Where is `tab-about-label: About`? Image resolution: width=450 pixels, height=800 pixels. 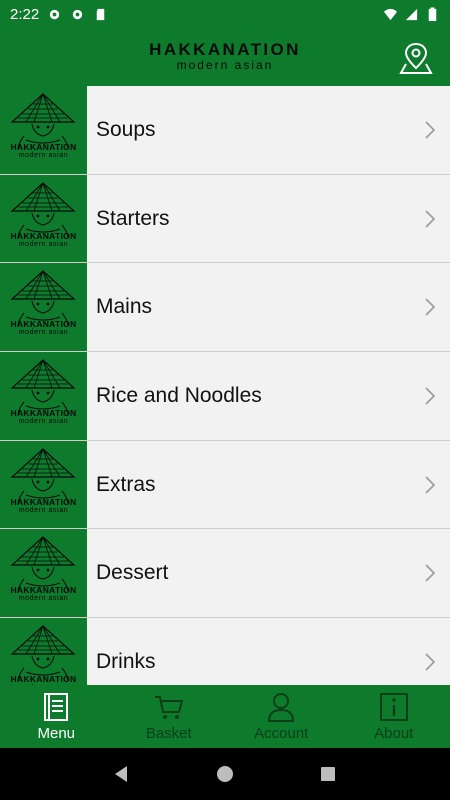 tab-about-label: About is located at coordinates (394, 733).